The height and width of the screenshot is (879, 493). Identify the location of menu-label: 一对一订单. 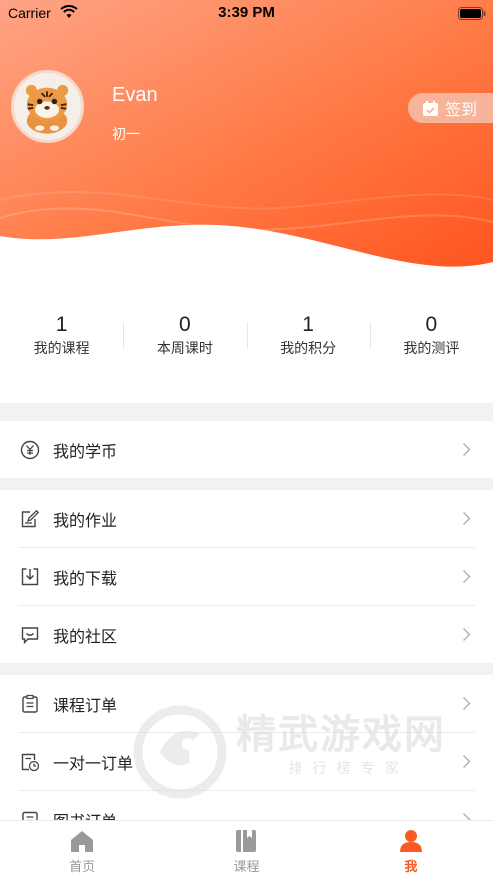
(93, 763).